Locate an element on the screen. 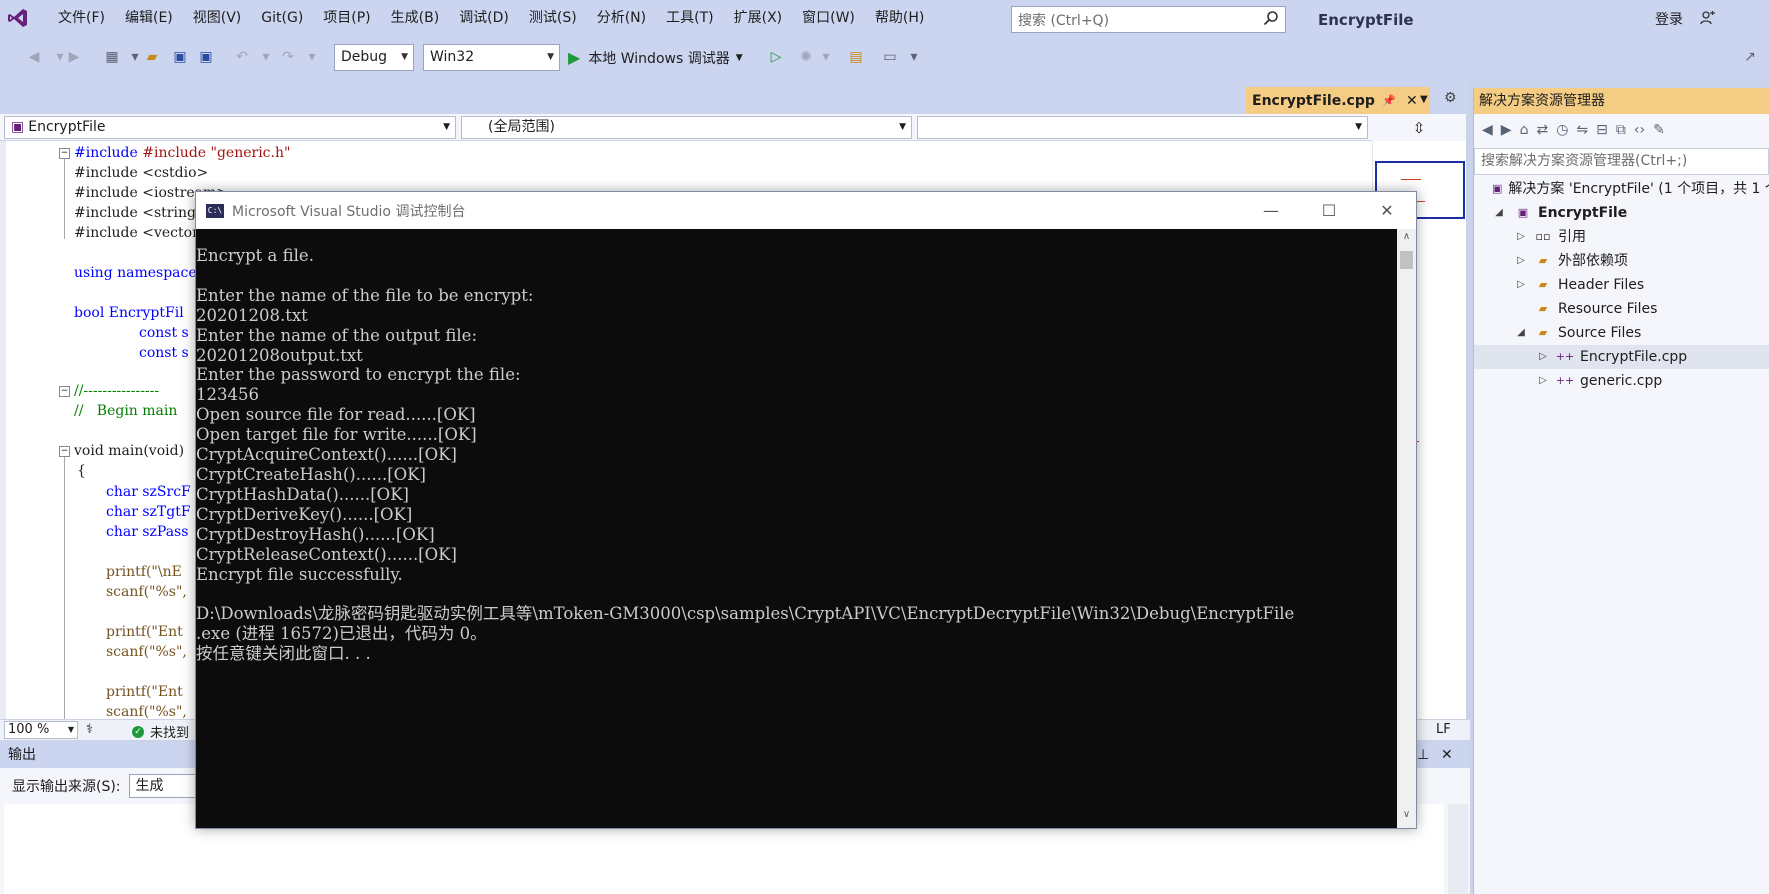  scroll-down-icon: ∨ is located at coordinates (1406, 817).